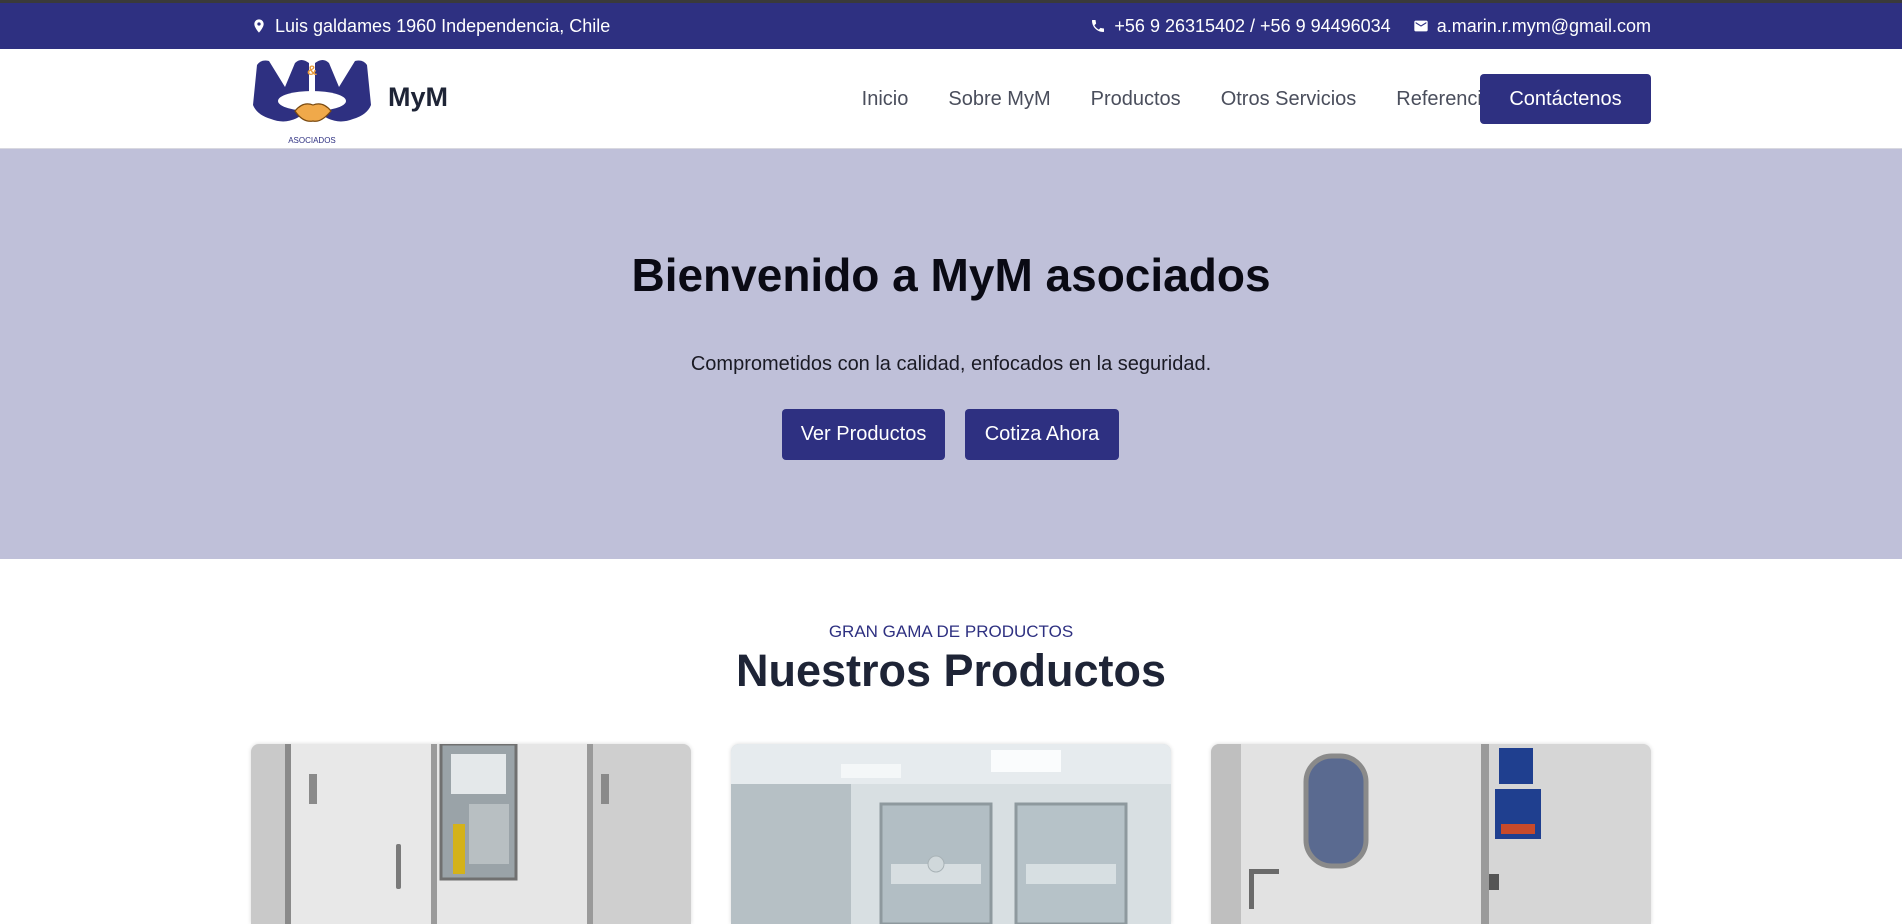  Describe the element at coordinates (951, 670) in the screenshot. I see `products-title: Nuestros Productos` at that location.